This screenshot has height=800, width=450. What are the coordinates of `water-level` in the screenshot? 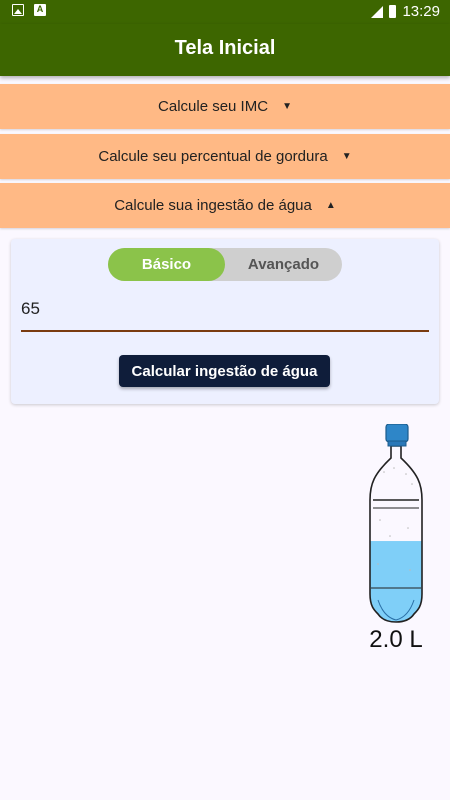 It's located at (396, 581).